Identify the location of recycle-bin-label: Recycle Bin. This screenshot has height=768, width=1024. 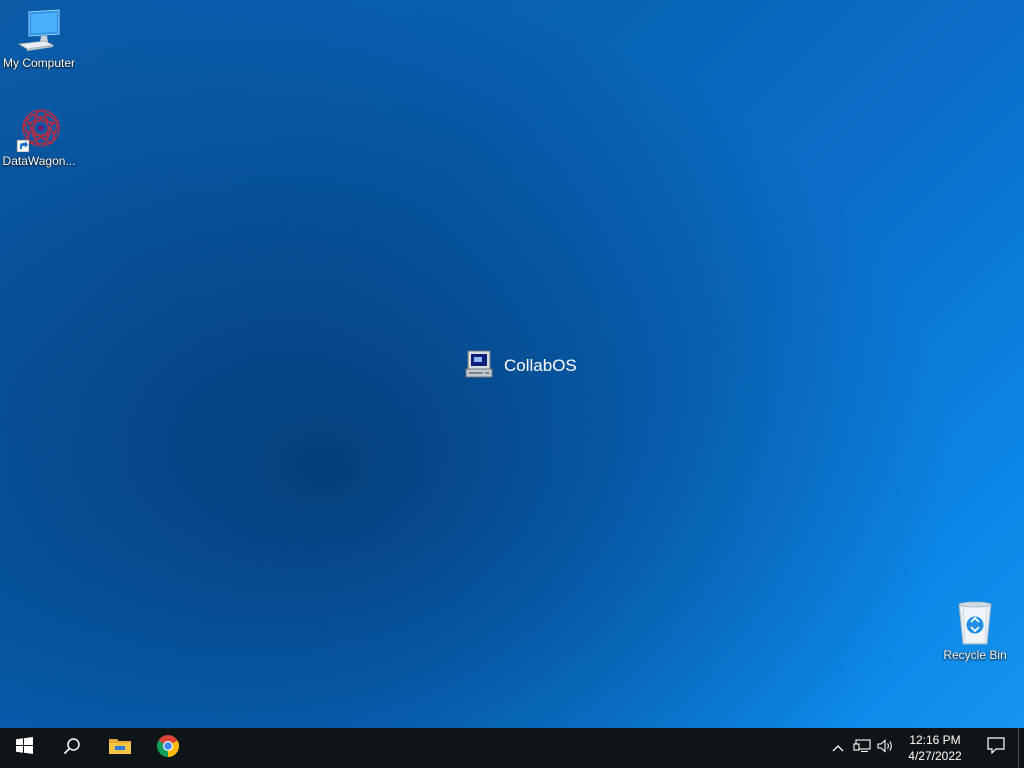
(975, 655).